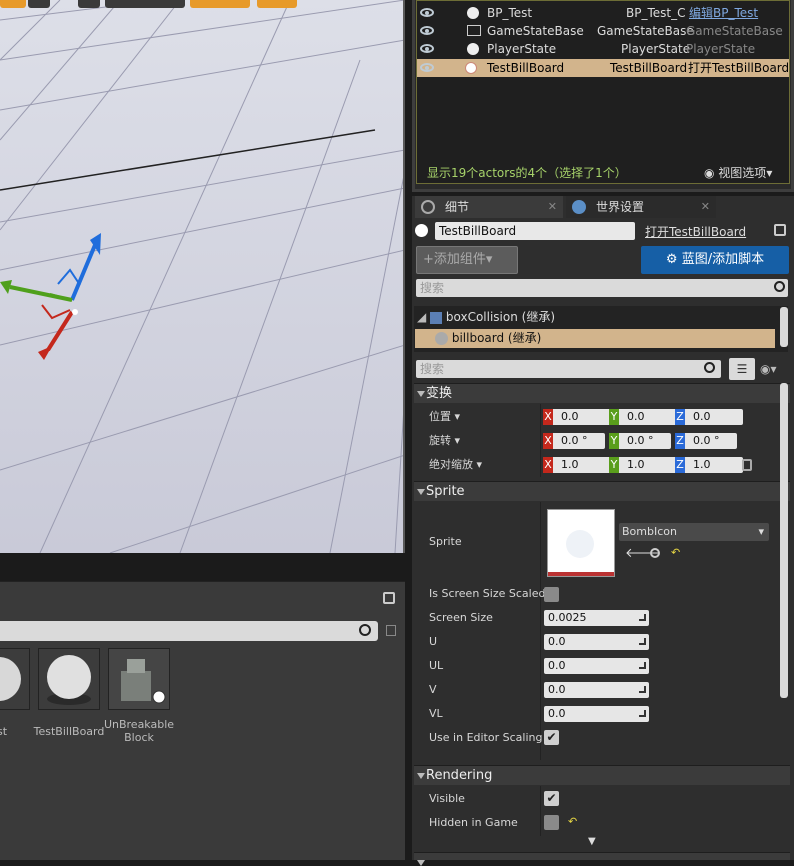  What do you see at coordinates (467, 260) in the screenshot?
I see `add-component-button: +添加组件▾` at bounding box center [467, 260].